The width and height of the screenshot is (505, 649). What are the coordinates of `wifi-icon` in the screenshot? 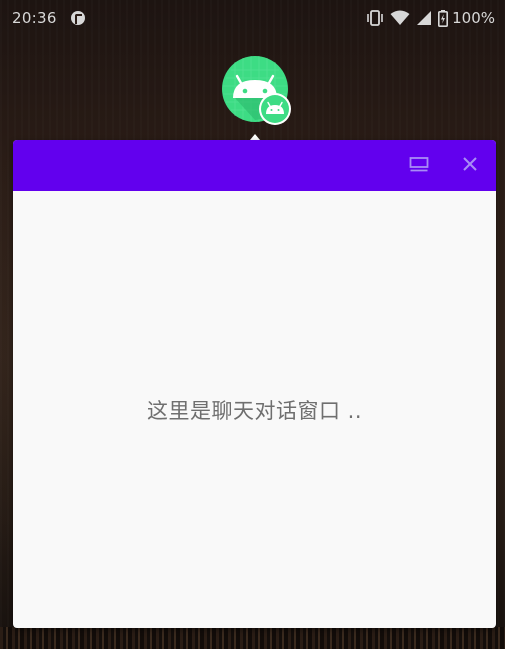 It's located at (400, 18).